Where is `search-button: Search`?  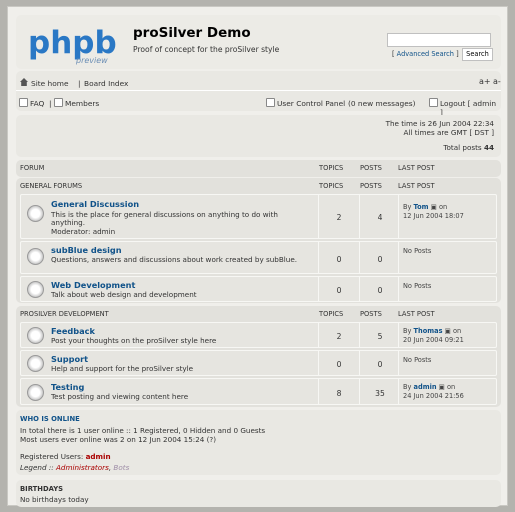
search-button: Search is located at coordinates (477, 54).